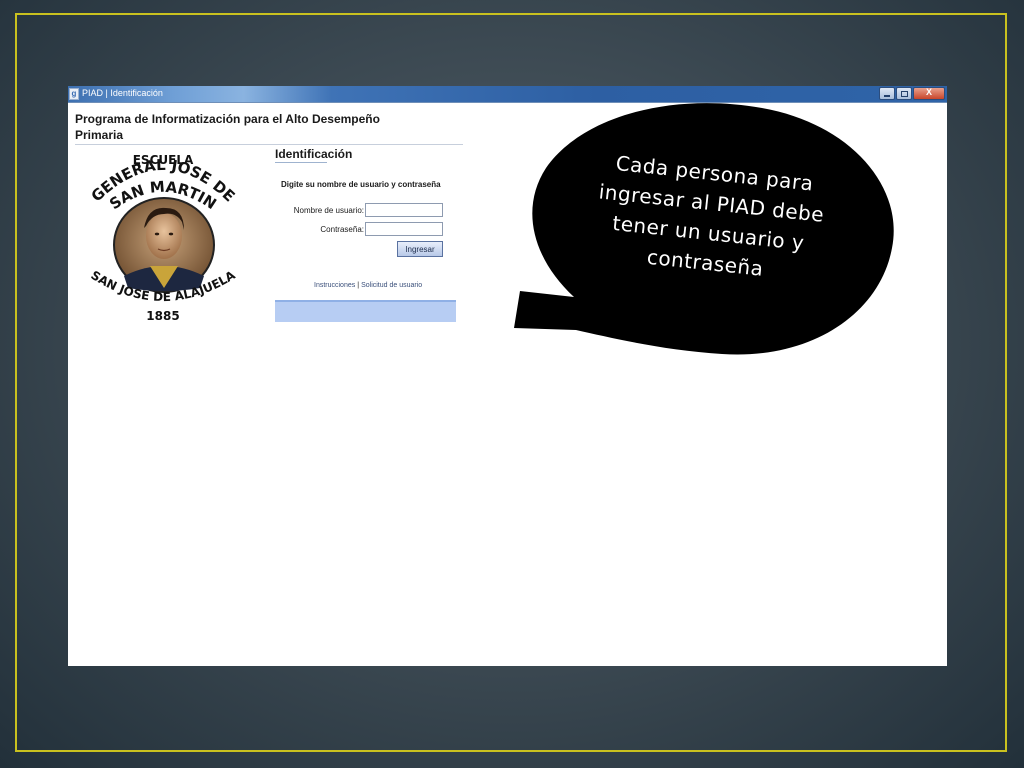 The height and width of the screenshot is (768, 1024). I want to click on close-glyph: X, so click(928, 92).